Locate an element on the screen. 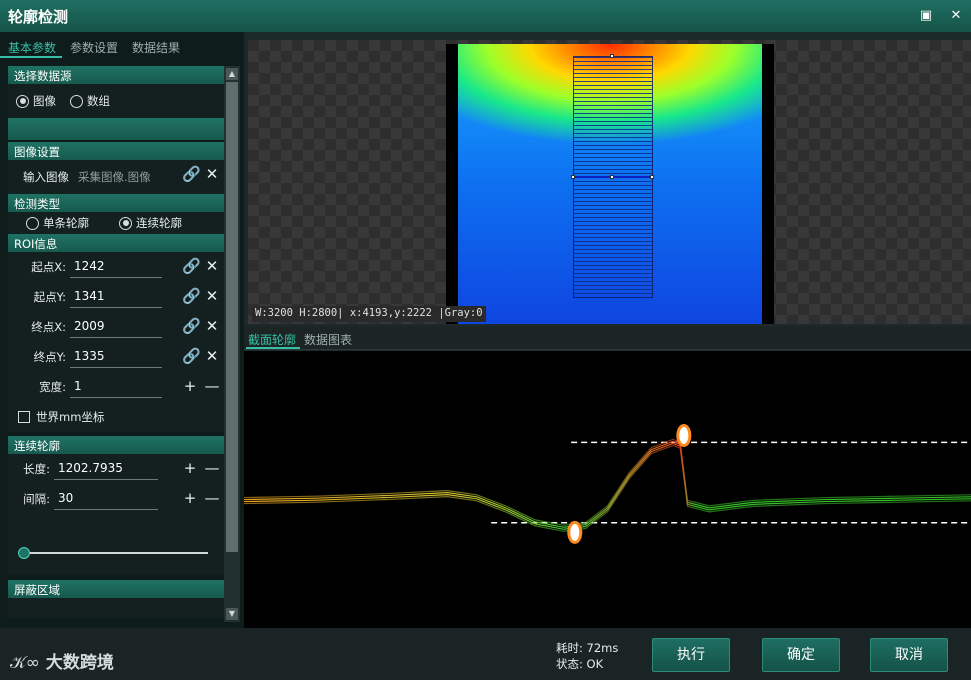 This screenshot has width=971, height=680. world-mm-label: 世界mm坐标 is located at coordinates (70, 417).